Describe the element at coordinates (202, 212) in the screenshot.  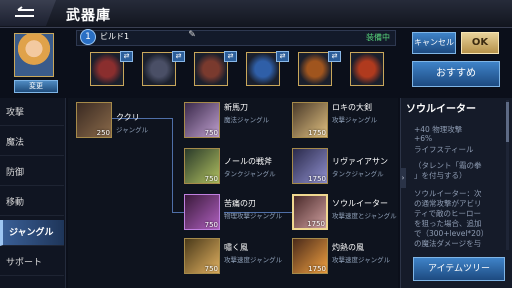
I see `item-node-kutsu-blade: 750` at that location.